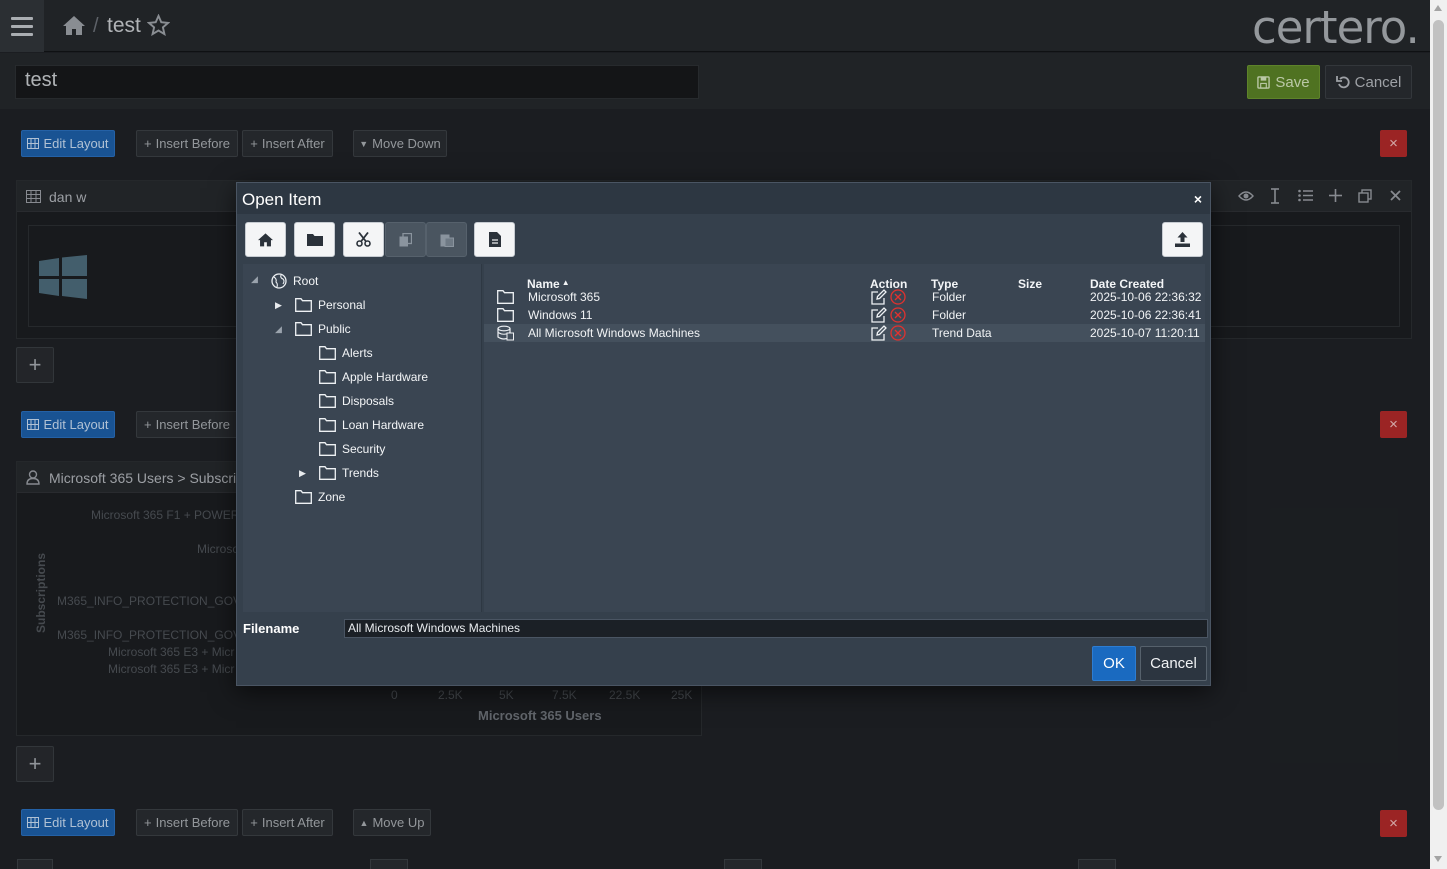  I want to click on ok-button: OK, so click(1114, 663).